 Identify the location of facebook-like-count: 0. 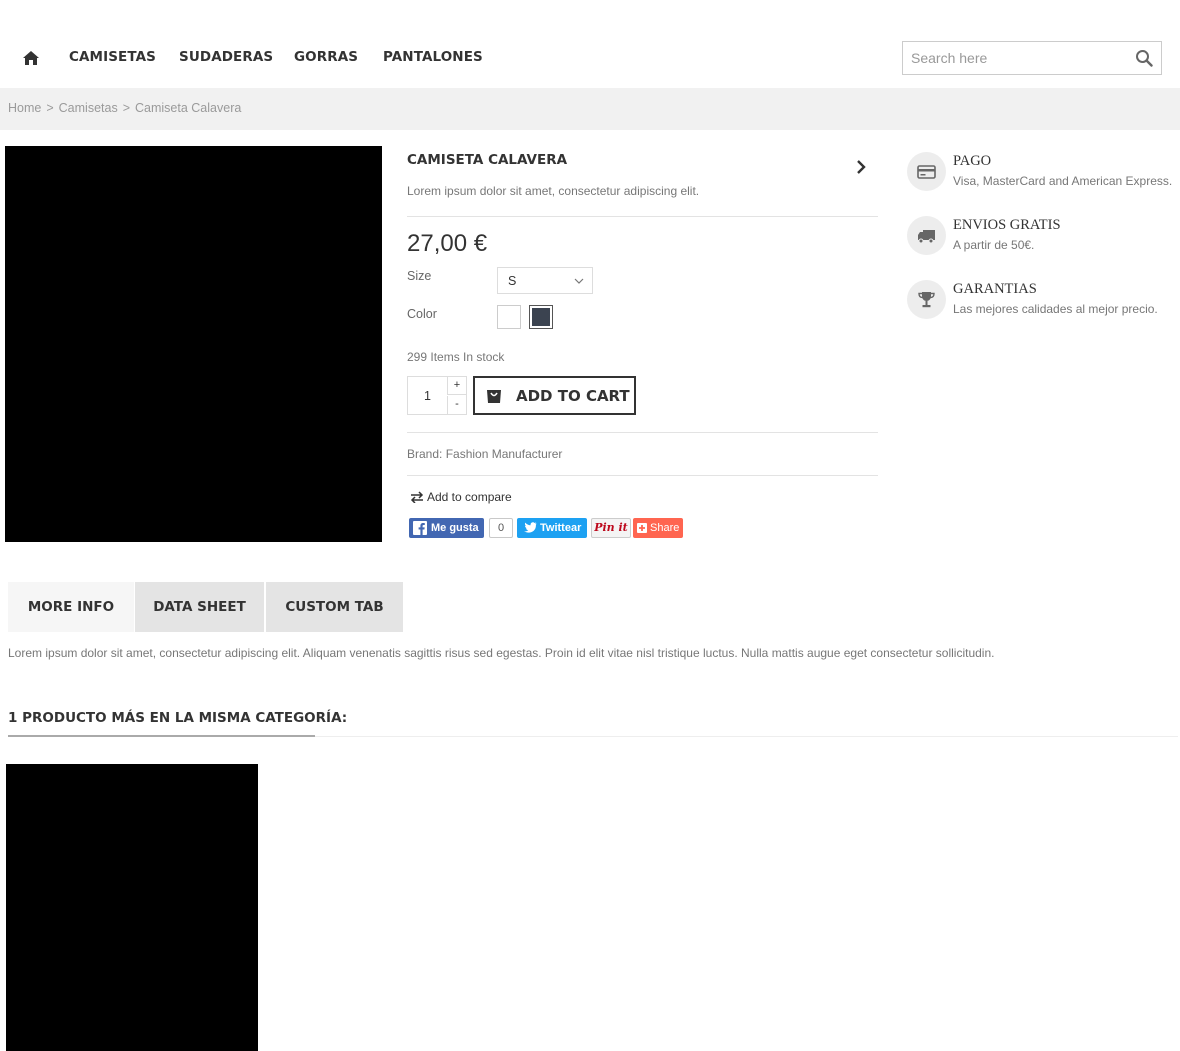
(501, 528).